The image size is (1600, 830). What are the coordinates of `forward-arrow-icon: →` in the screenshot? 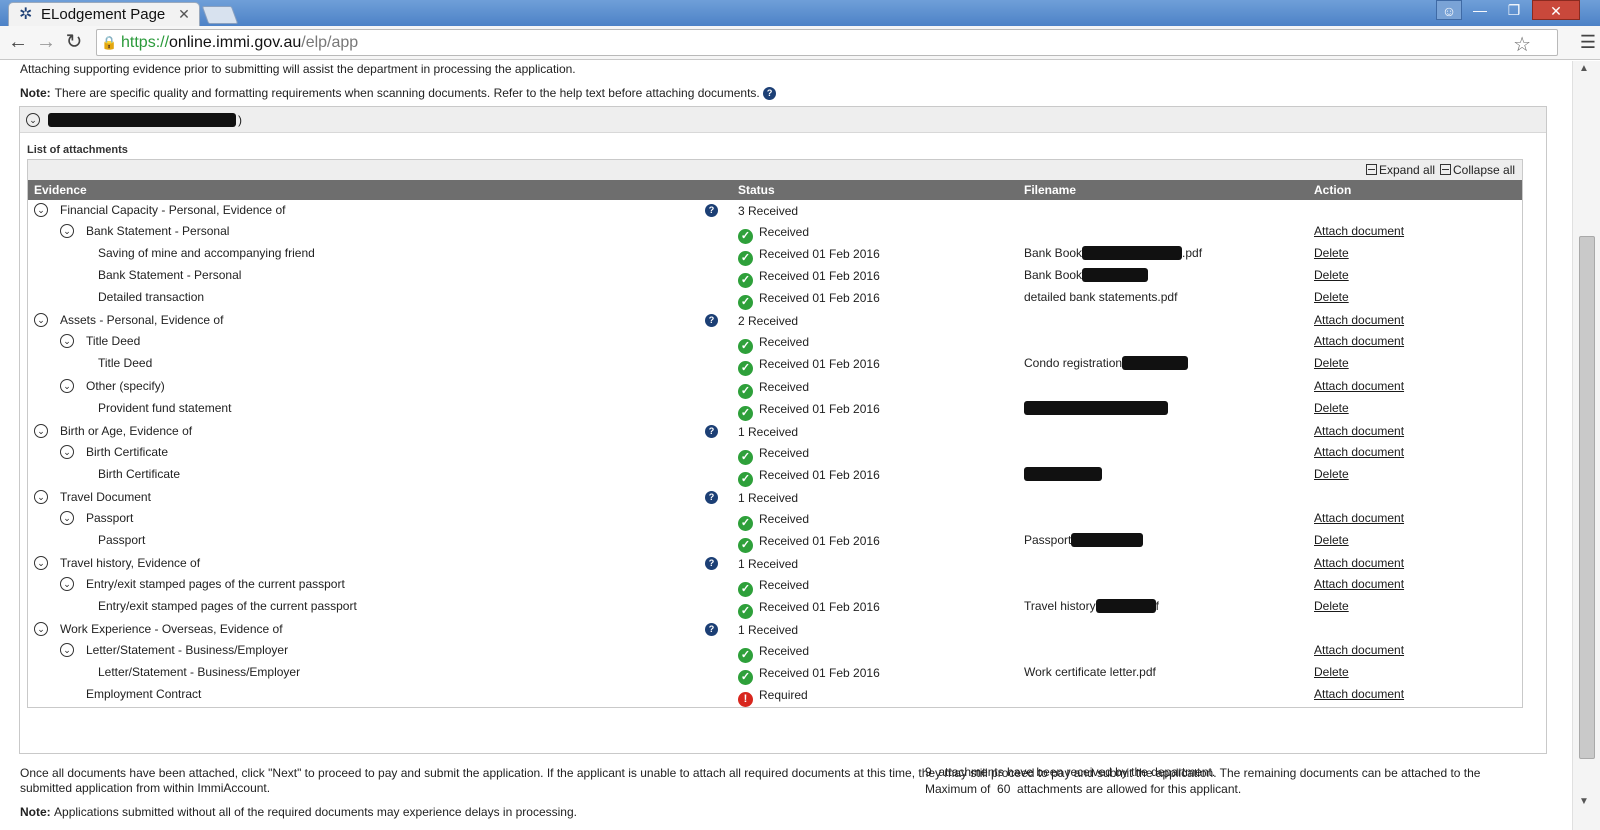 It's located at (46, 42).